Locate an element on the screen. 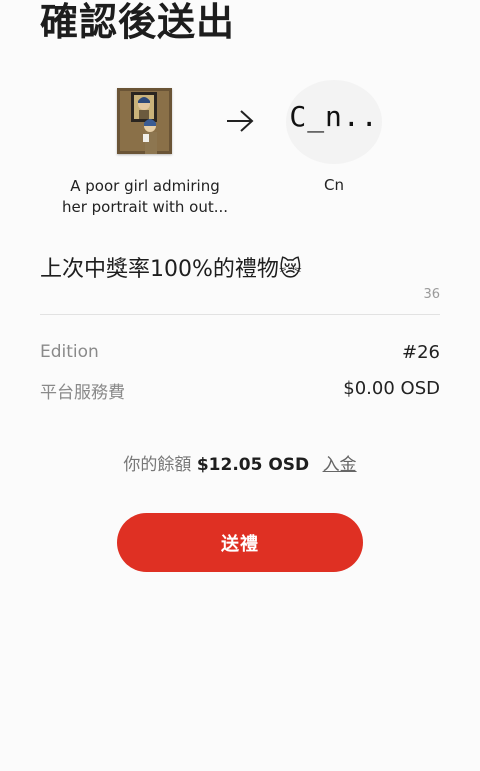 This screenshot has width=480, height=771. message-char-count: 36 is located at coordinates (431, 294).